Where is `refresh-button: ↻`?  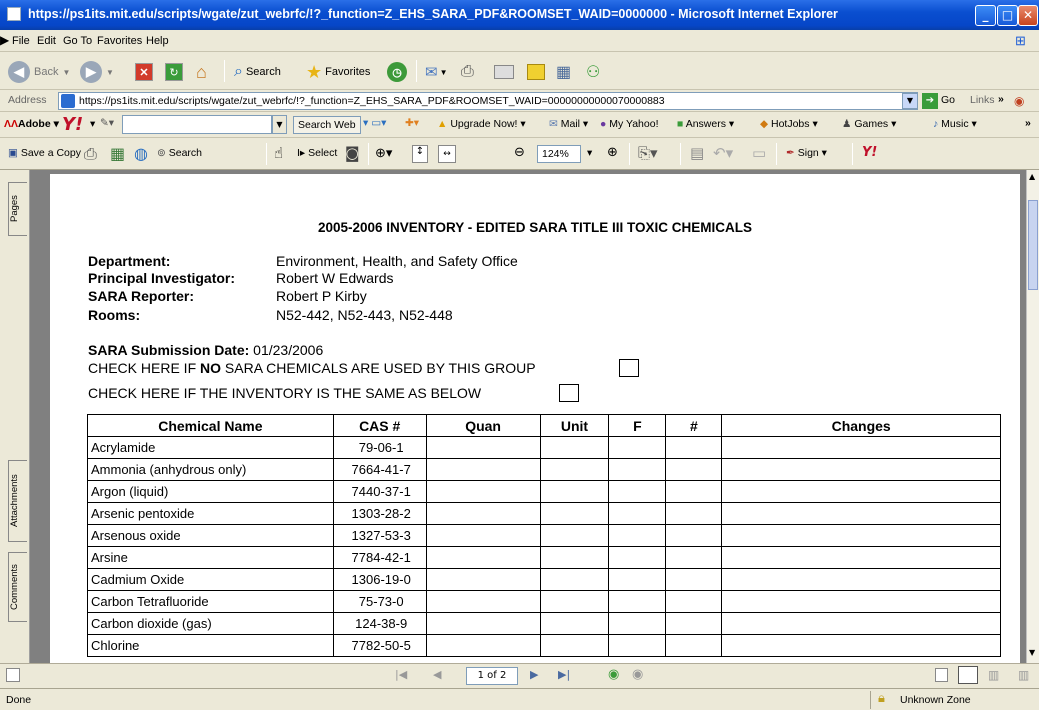
refresh-button: ↻ is located at coordinates (174, 72).